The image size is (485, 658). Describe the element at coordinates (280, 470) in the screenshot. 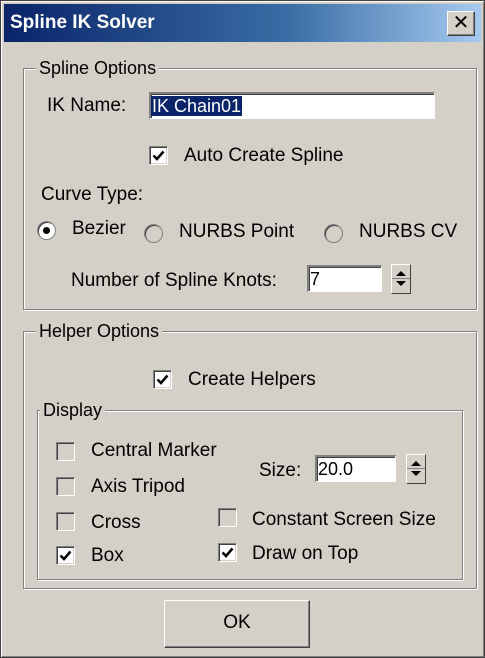

I see `size-label: Size:` at that location.